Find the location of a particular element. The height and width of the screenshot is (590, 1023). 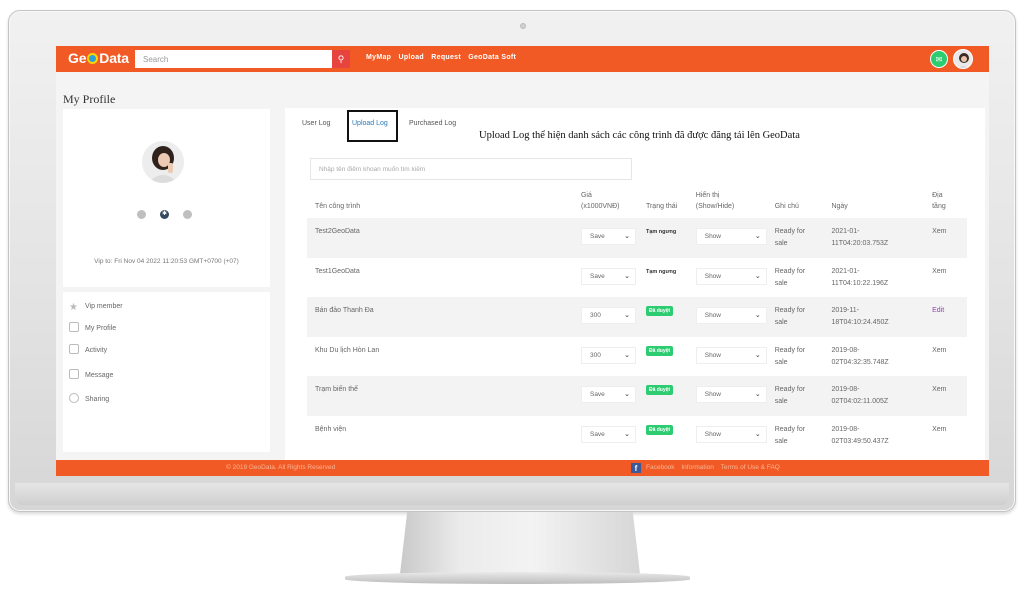

cell-date: 2021-01- 11T04:20:03.753Z is located at coordinates (878, 238).